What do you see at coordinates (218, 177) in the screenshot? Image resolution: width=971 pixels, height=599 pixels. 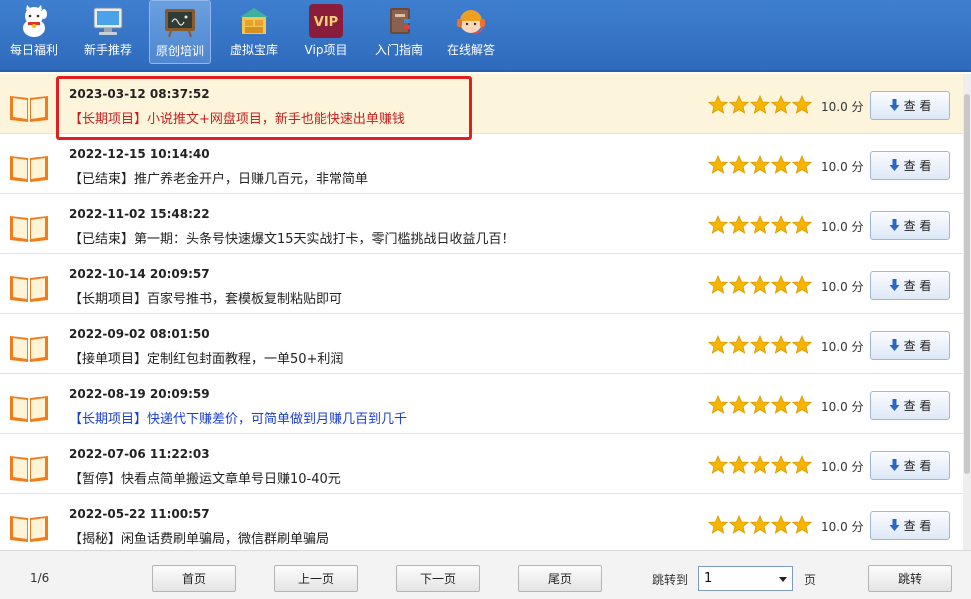 I see `row-title: 【已结束】推广养老金开户，日赚几百元，非常简单` at bounding box center [218, 177].